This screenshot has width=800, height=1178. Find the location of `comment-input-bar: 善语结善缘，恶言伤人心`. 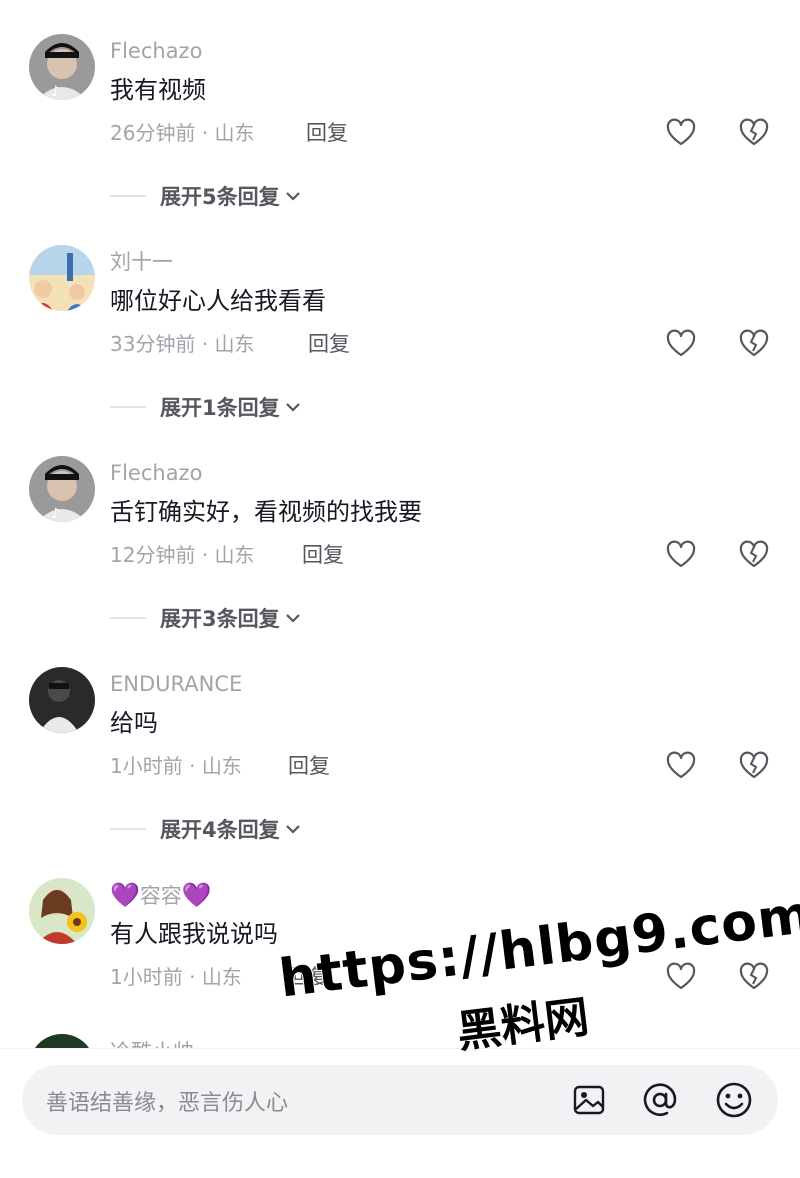

comment-input-bar: 善语结善缘，恶言伤人心 is located at coordinates (400, 1113).